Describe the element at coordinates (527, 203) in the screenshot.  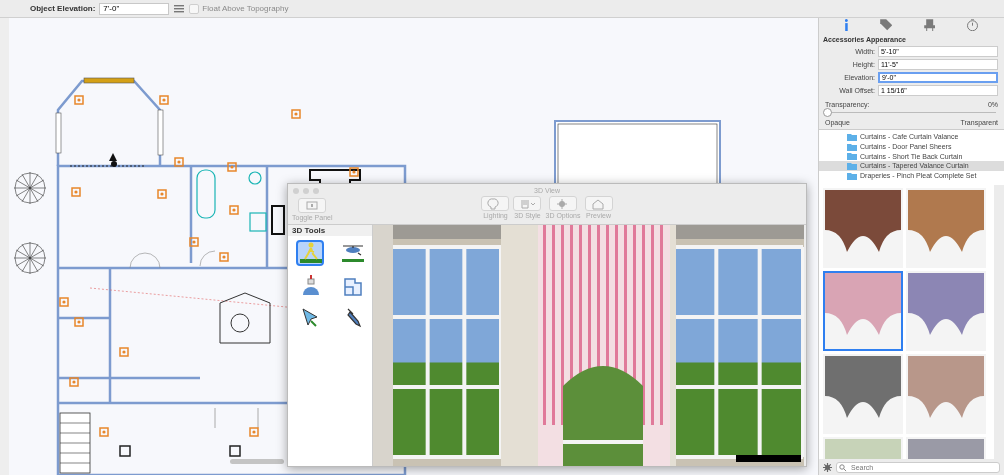
I see `brush-icon` at that location.